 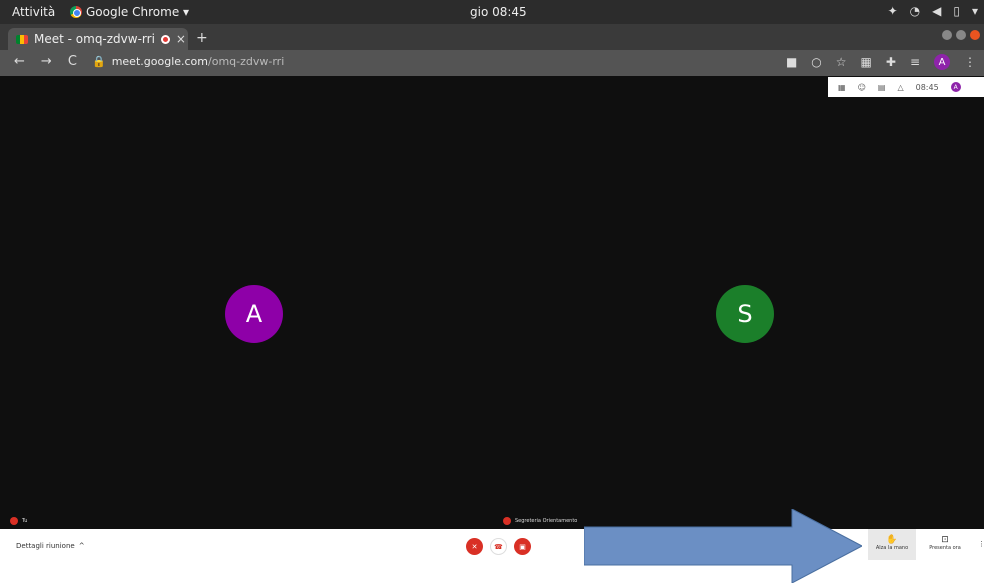 I want to click on nav-buttons: ← → C, so click(x=45, y=61).